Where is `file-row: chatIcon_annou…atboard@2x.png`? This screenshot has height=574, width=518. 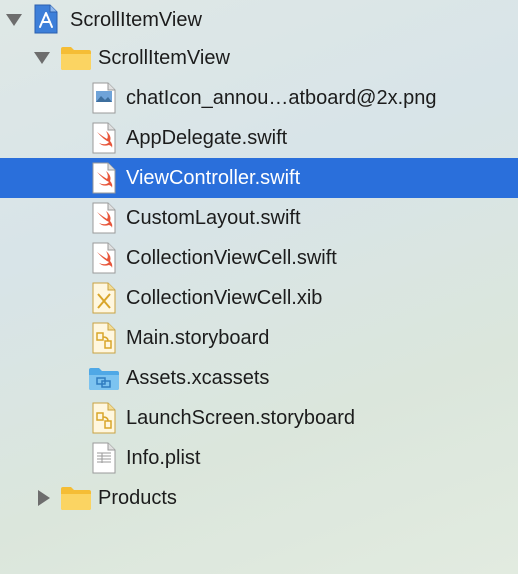
file-row: chatIcon_annou…atboard@2x.png is located at coordinates (259, 98).